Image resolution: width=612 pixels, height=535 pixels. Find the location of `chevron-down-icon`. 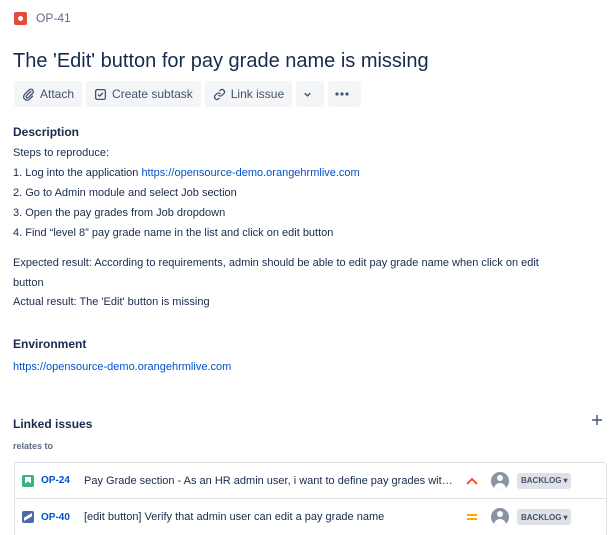

chevron-down-icon is located at coordinates (307, 94).